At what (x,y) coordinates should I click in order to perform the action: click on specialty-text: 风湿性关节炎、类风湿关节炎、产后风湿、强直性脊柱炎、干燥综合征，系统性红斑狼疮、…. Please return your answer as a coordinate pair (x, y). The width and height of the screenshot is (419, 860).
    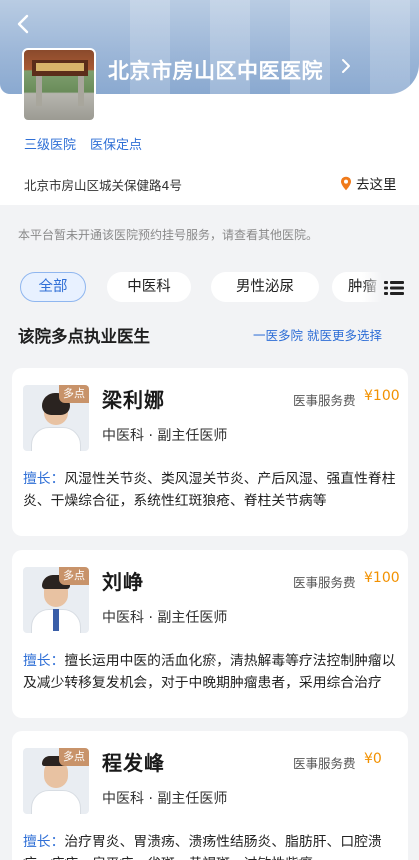
    Looking at the image, I should click on (209, 490).